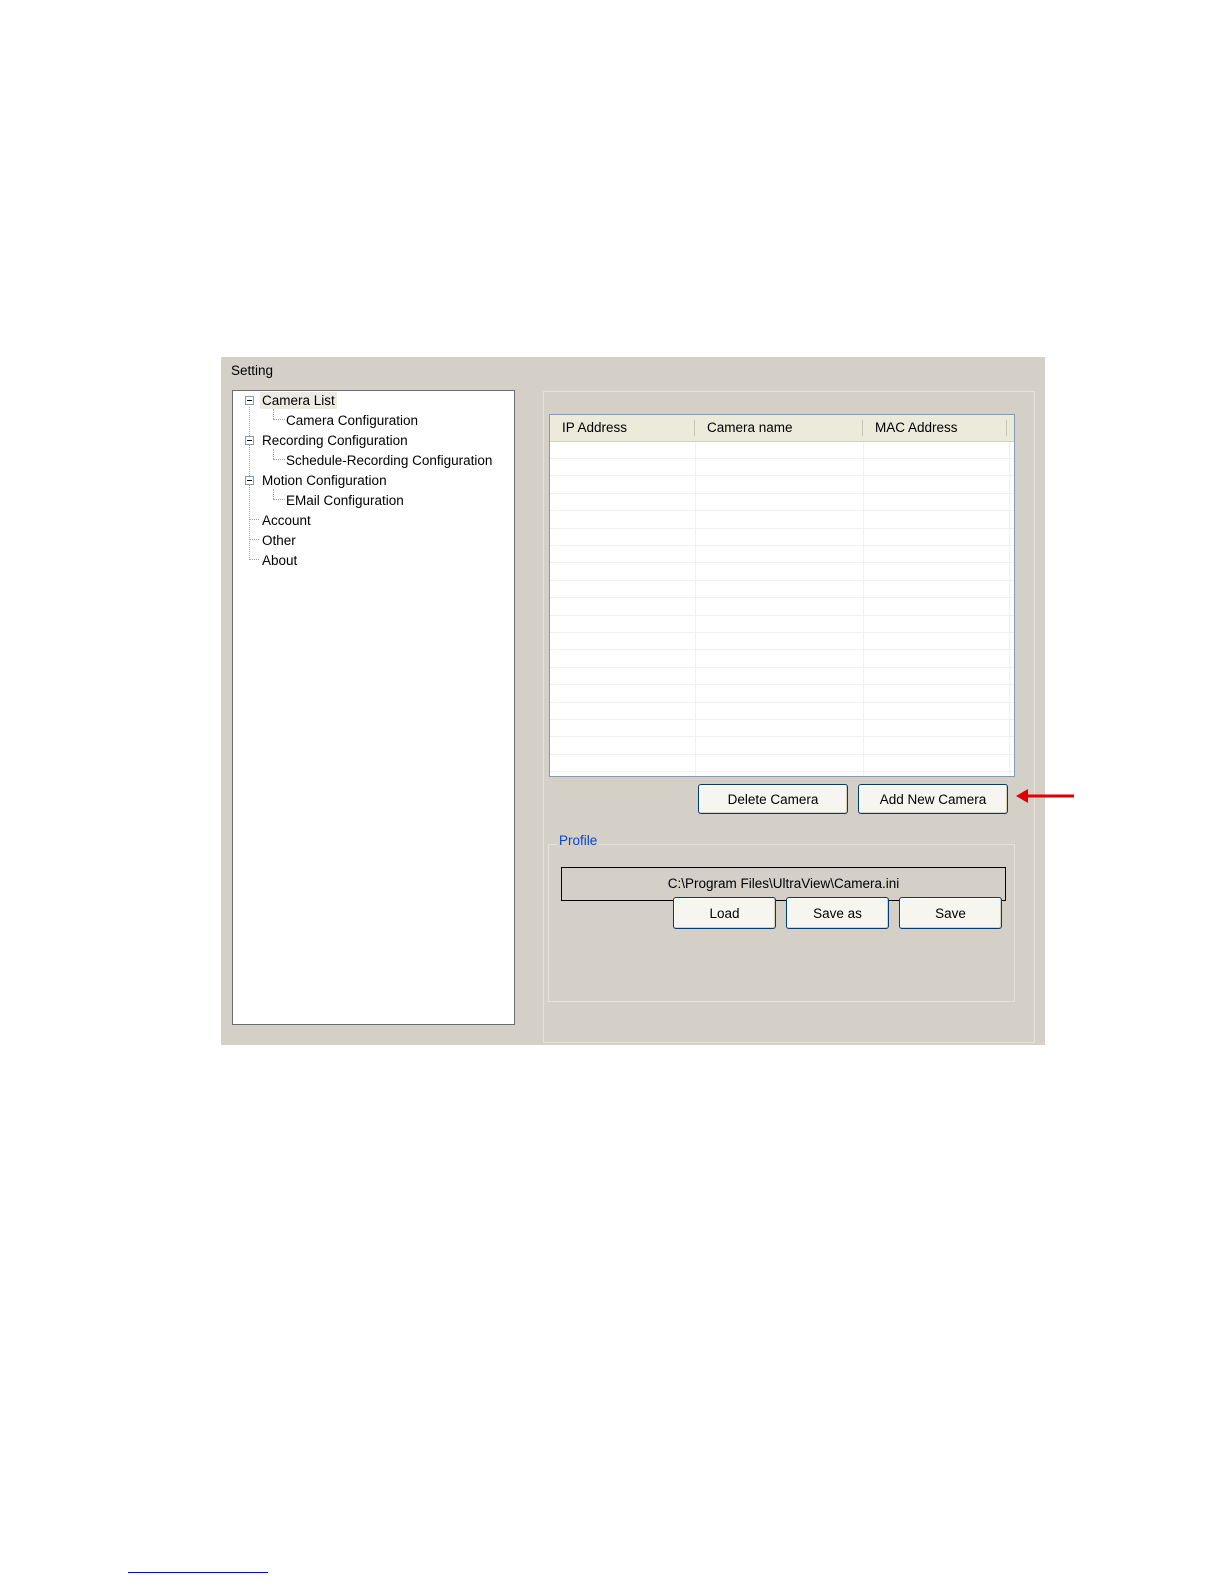 The width and height of the screenshot is (1225, 1585). What do you see at coordinates (1006, 428) in the screenshot?
I see `column-separator` at bounding box center [1006, 428].